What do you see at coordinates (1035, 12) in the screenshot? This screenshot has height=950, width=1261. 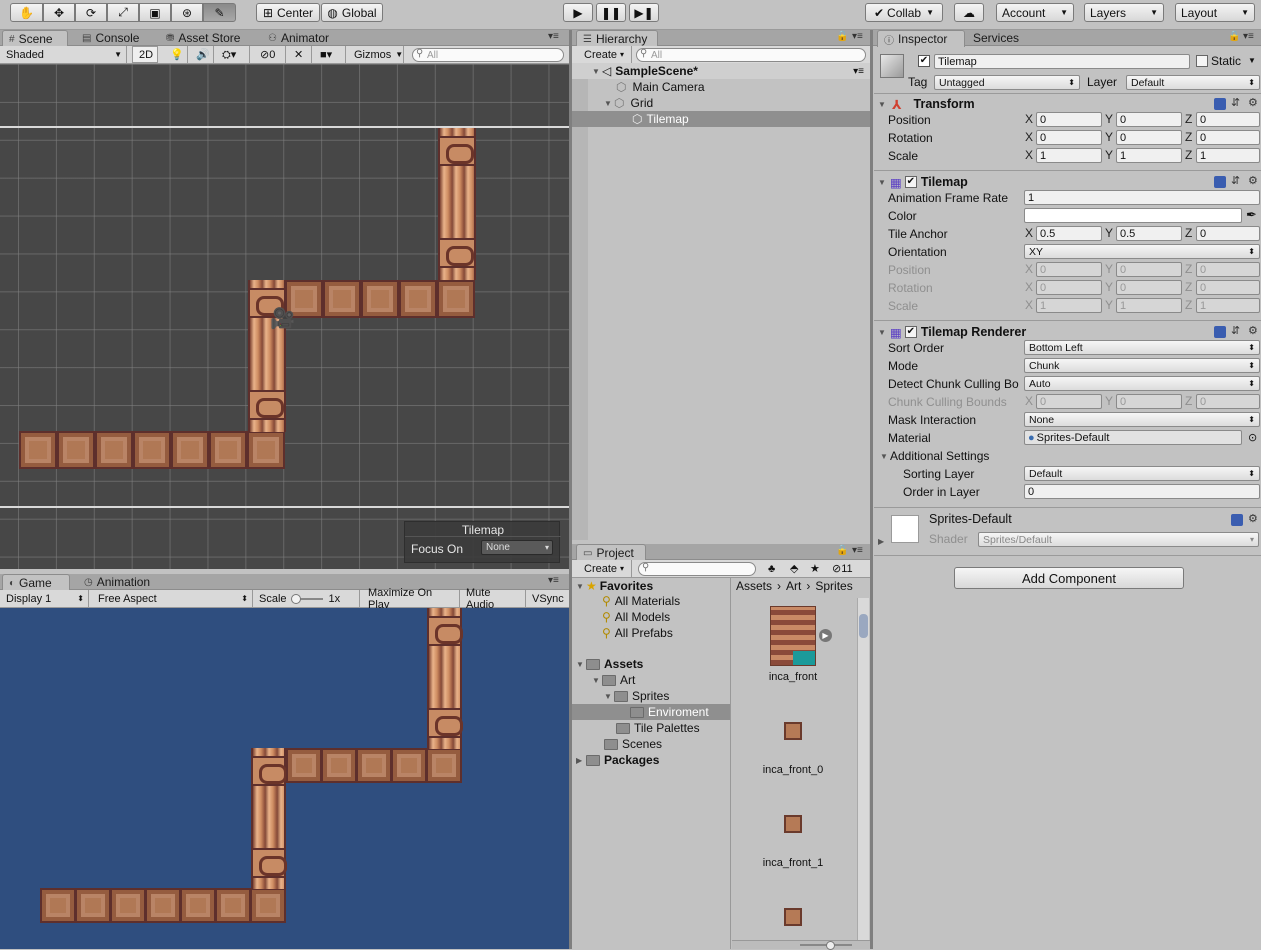 I see `account-dropdown: Account ▼` at bounding box center [1035, 12].